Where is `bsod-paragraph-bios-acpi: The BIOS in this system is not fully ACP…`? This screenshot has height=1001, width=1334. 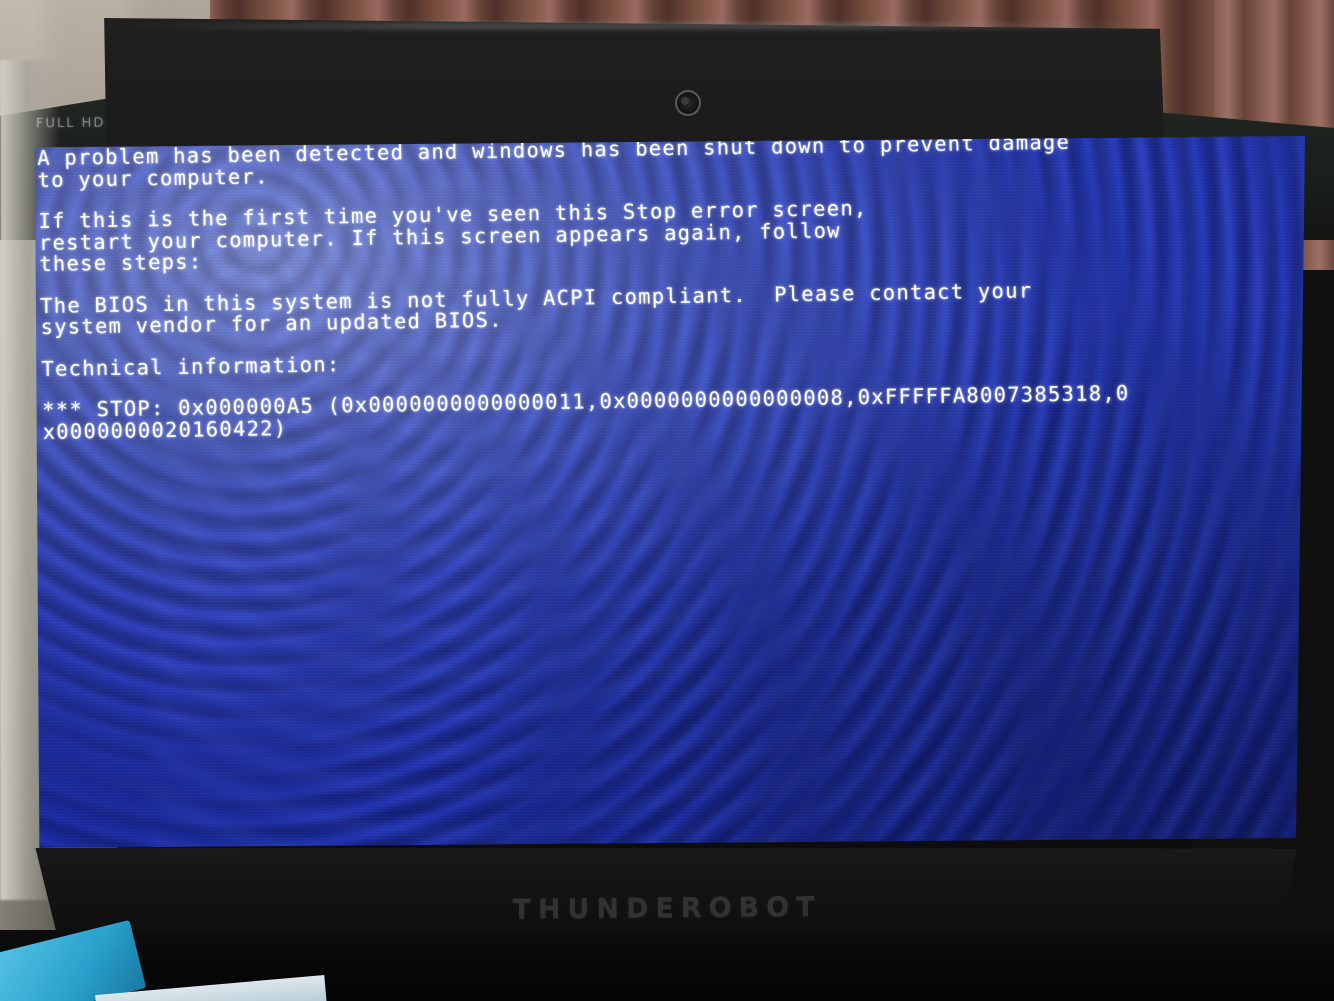 bsod-paragraph-bios-acpi: The BIOS in this system is not fully ACP… is located at coordinates (672, 307).